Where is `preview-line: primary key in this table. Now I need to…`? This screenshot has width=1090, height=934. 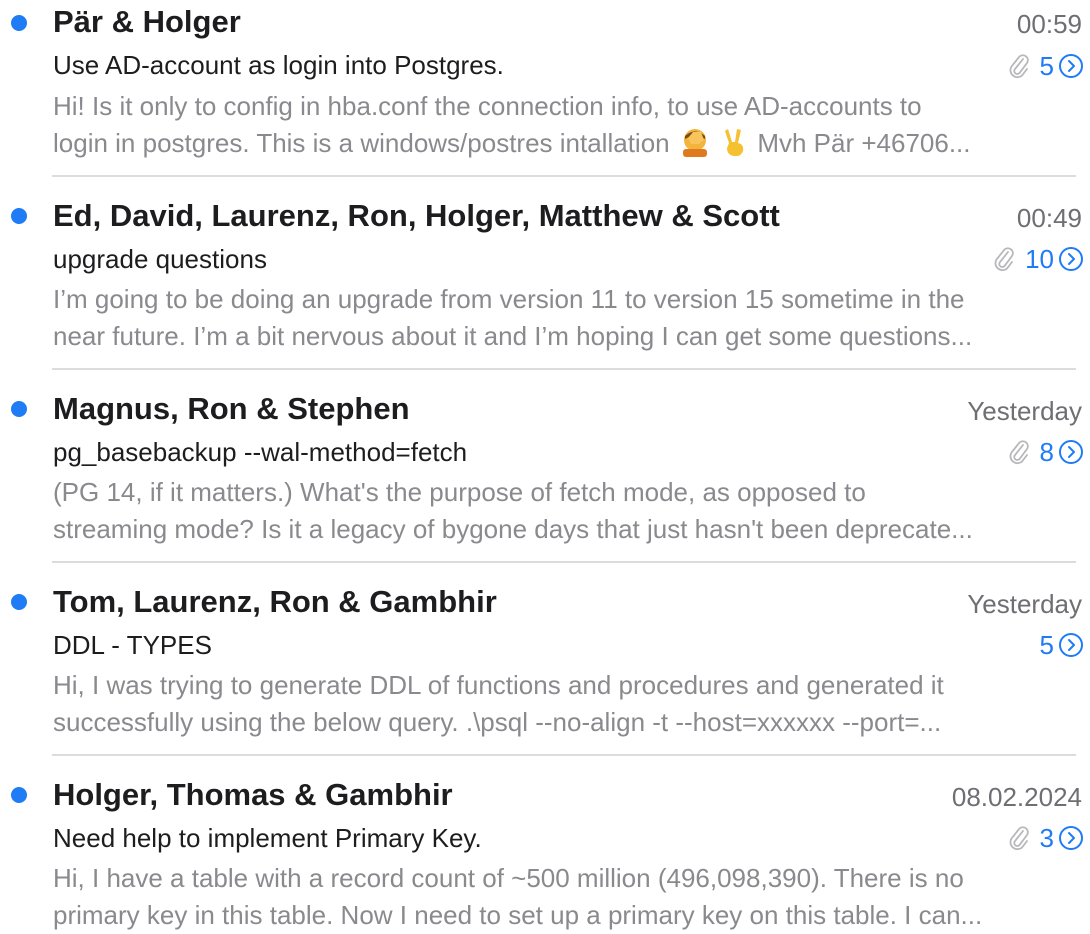
preview-line: primary key in this table. Now I need to… is located at coordinates (518, 915).